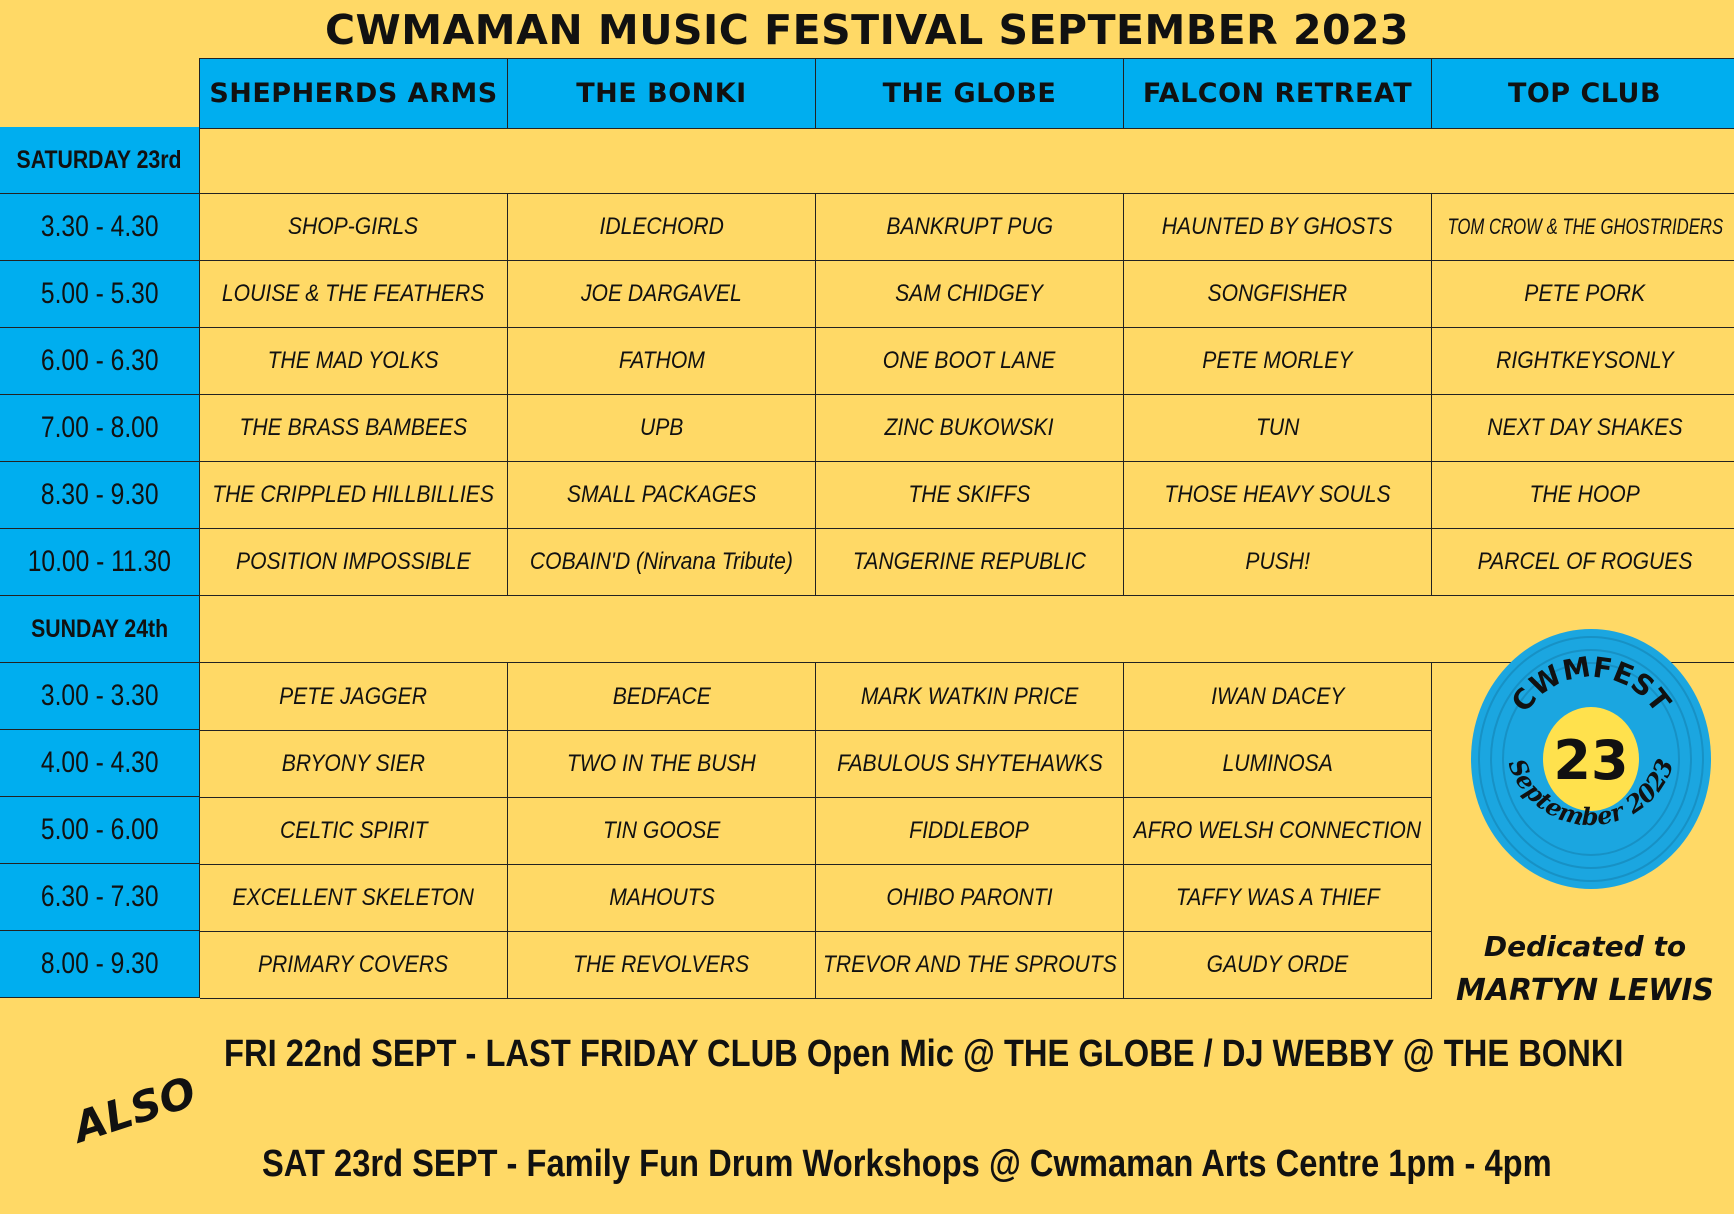 The height and width of the screenshot is (1214, 1734). I want to click on dedication: Dedicated to MARTYN LEWIS, so click(1585, 969).